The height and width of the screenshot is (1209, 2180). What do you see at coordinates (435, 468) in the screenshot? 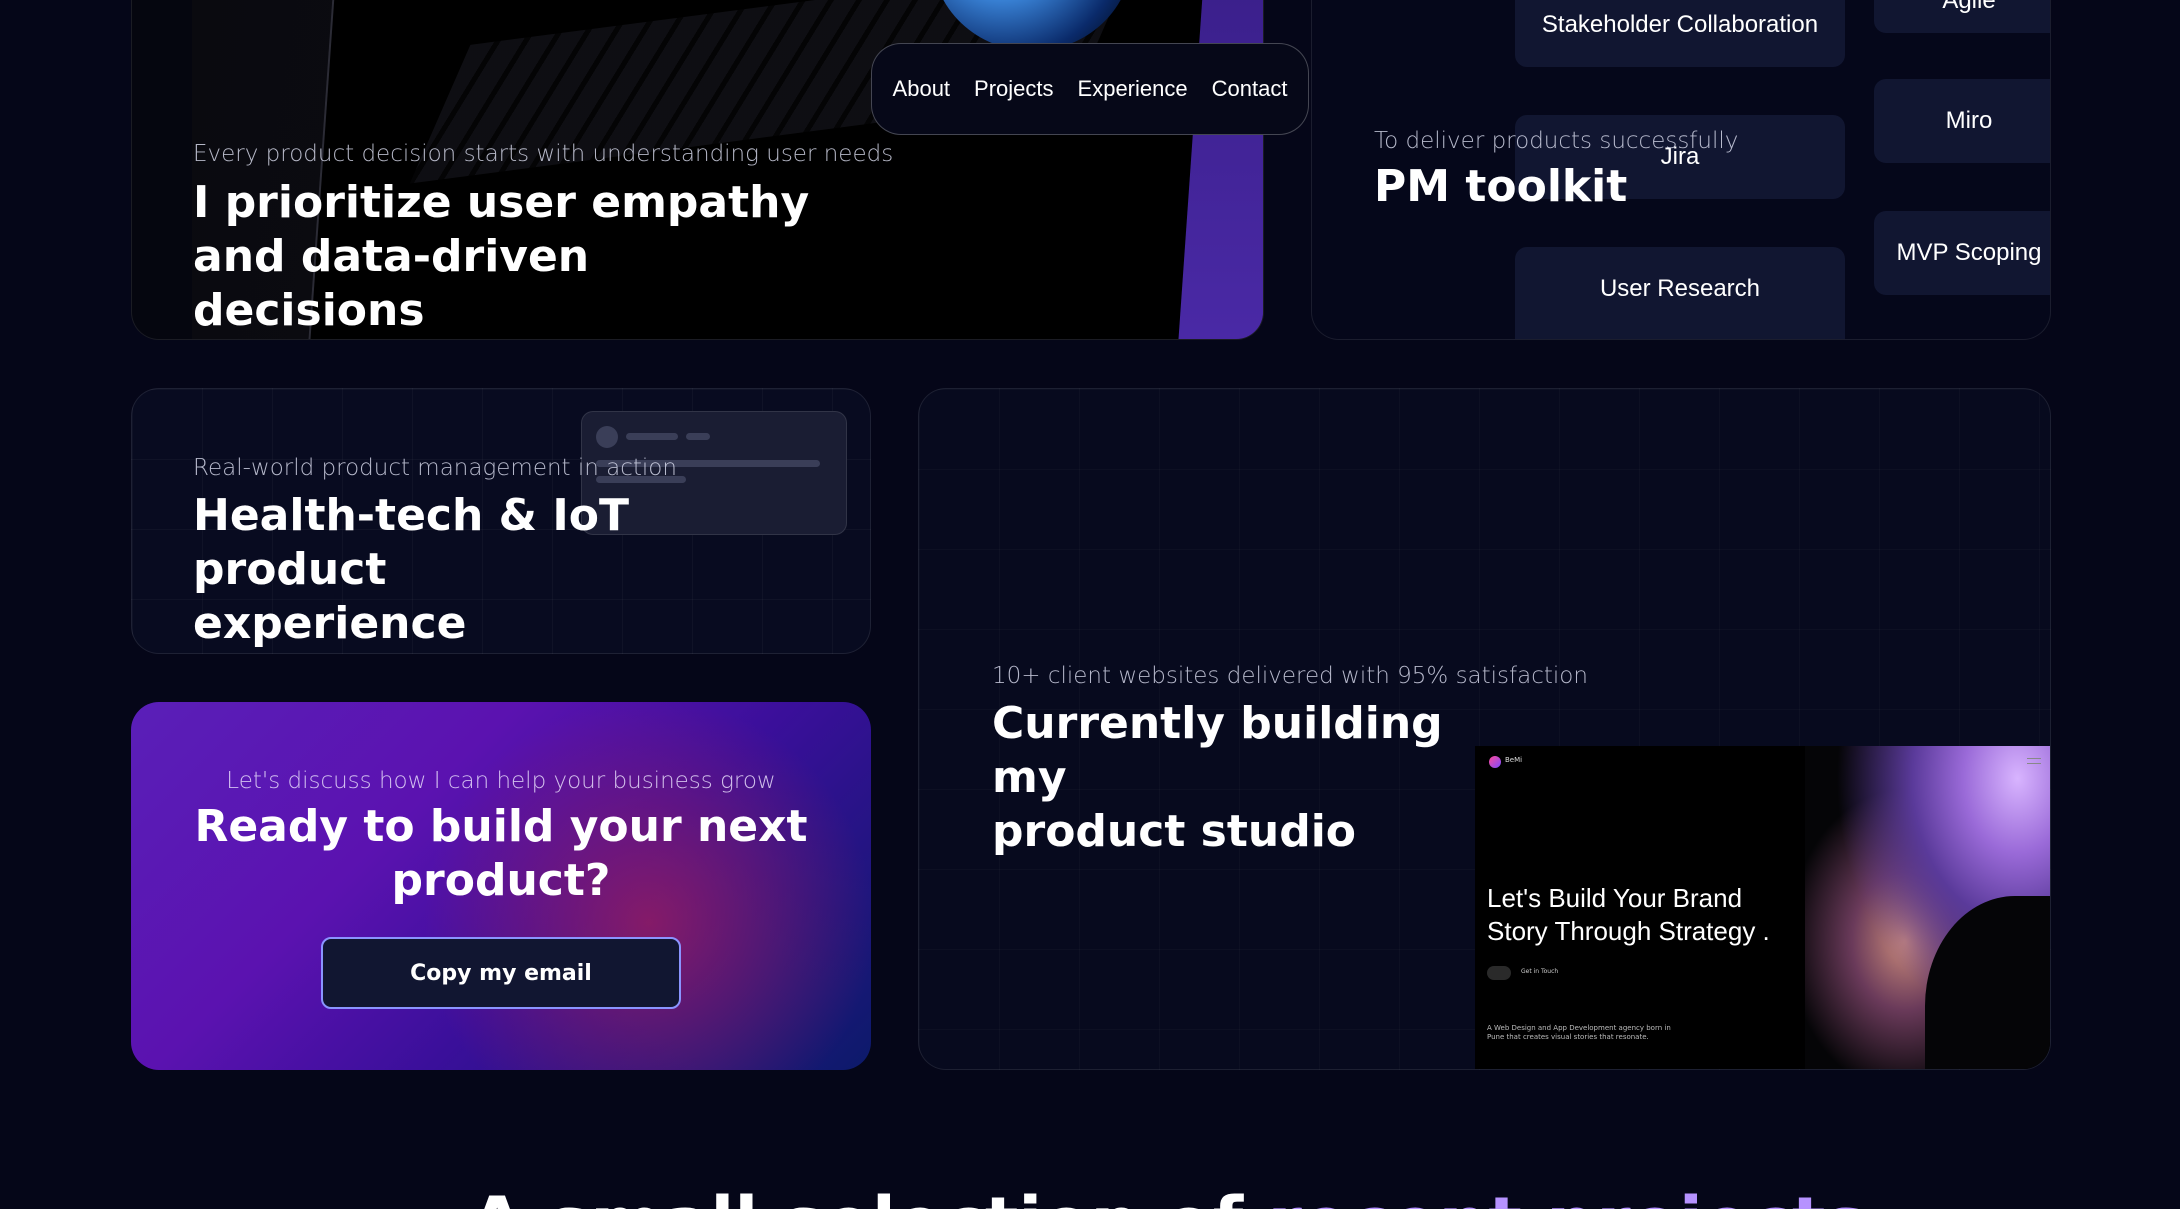
I see `health-subtitle: Real-world product management in action` at bounding box center [435, 468].